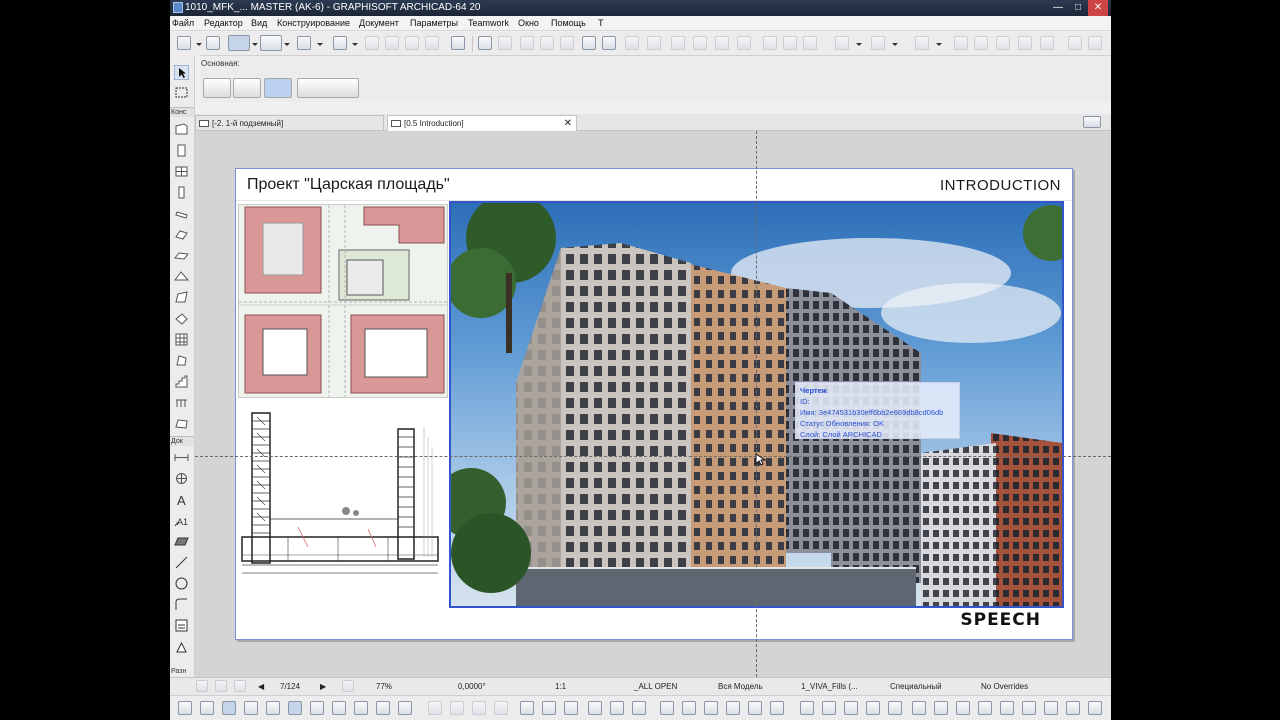 This screenshot has width=1280, height=720. What do you see at coordinates (878, 43) in the screenshot?
I see `layout-icon` at bounding box center [878, 43].